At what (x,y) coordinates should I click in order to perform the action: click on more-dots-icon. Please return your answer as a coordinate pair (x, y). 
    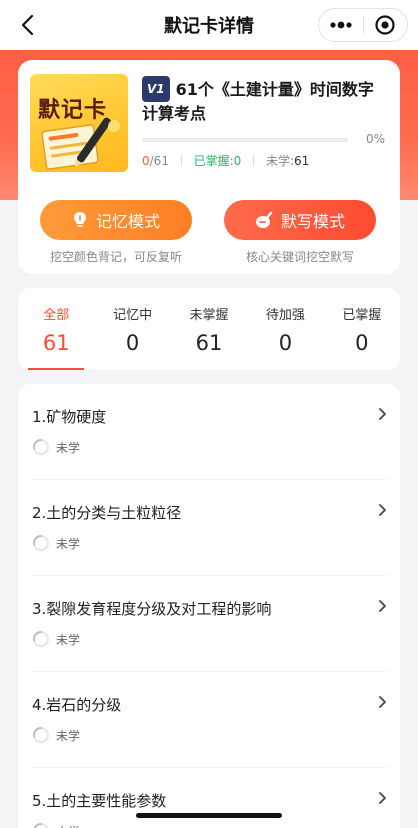
    Looking at the image, I should click on (341, 25).